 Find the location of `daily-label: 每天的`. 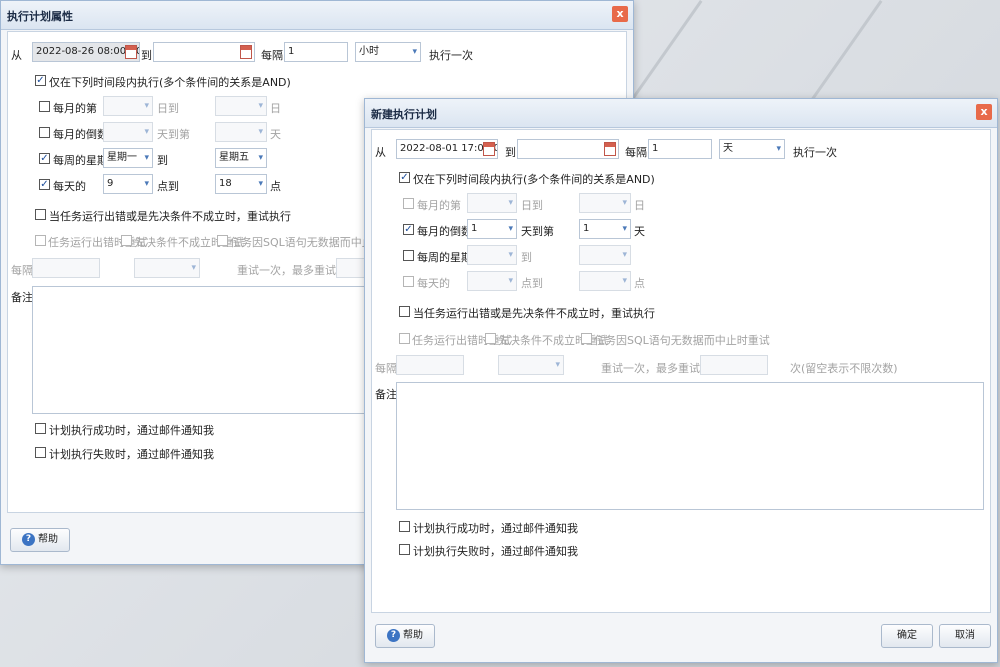

daily-label: 每天的 is located at coordinates (433, 283).